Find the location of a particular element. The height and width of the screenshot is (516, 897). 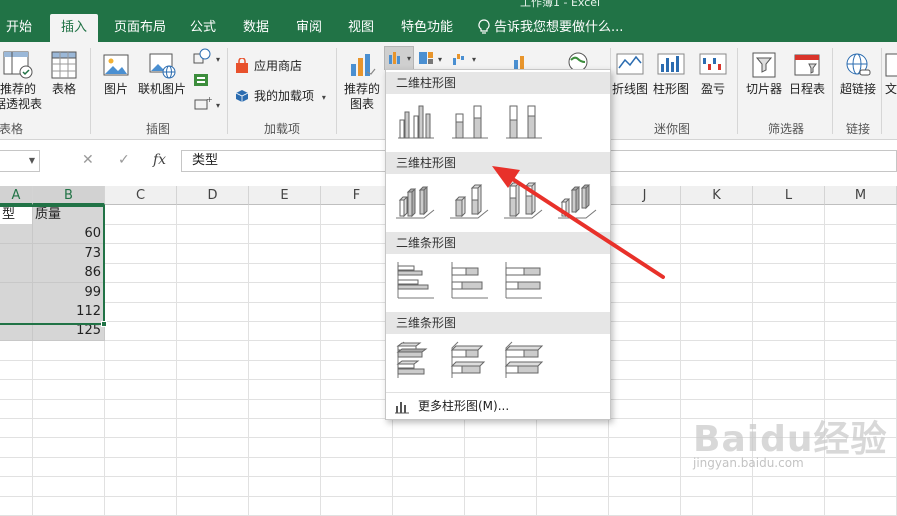

shapes-button: ▾ is located at coordinates (206, 58).